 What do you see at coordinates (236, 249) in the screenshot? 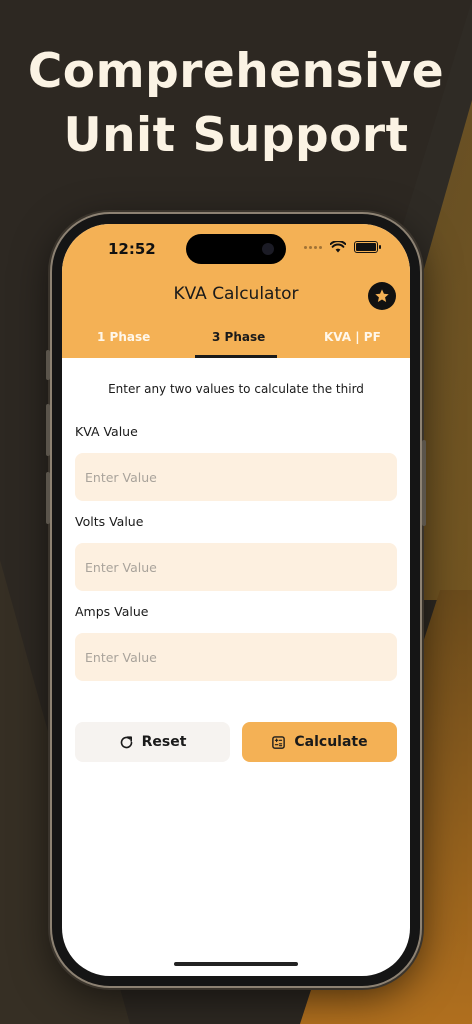
I see `dynamic-island` at bounding box center [236, 249].